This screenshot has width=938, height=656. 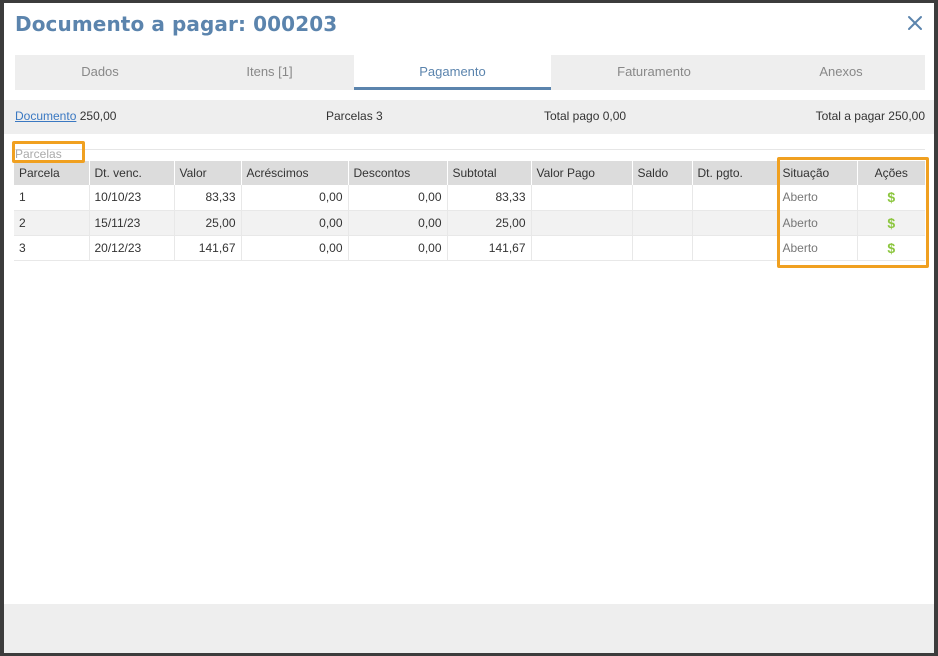 I want to click on documento-summary: Documento 250,00, so click(x=65, y=116).